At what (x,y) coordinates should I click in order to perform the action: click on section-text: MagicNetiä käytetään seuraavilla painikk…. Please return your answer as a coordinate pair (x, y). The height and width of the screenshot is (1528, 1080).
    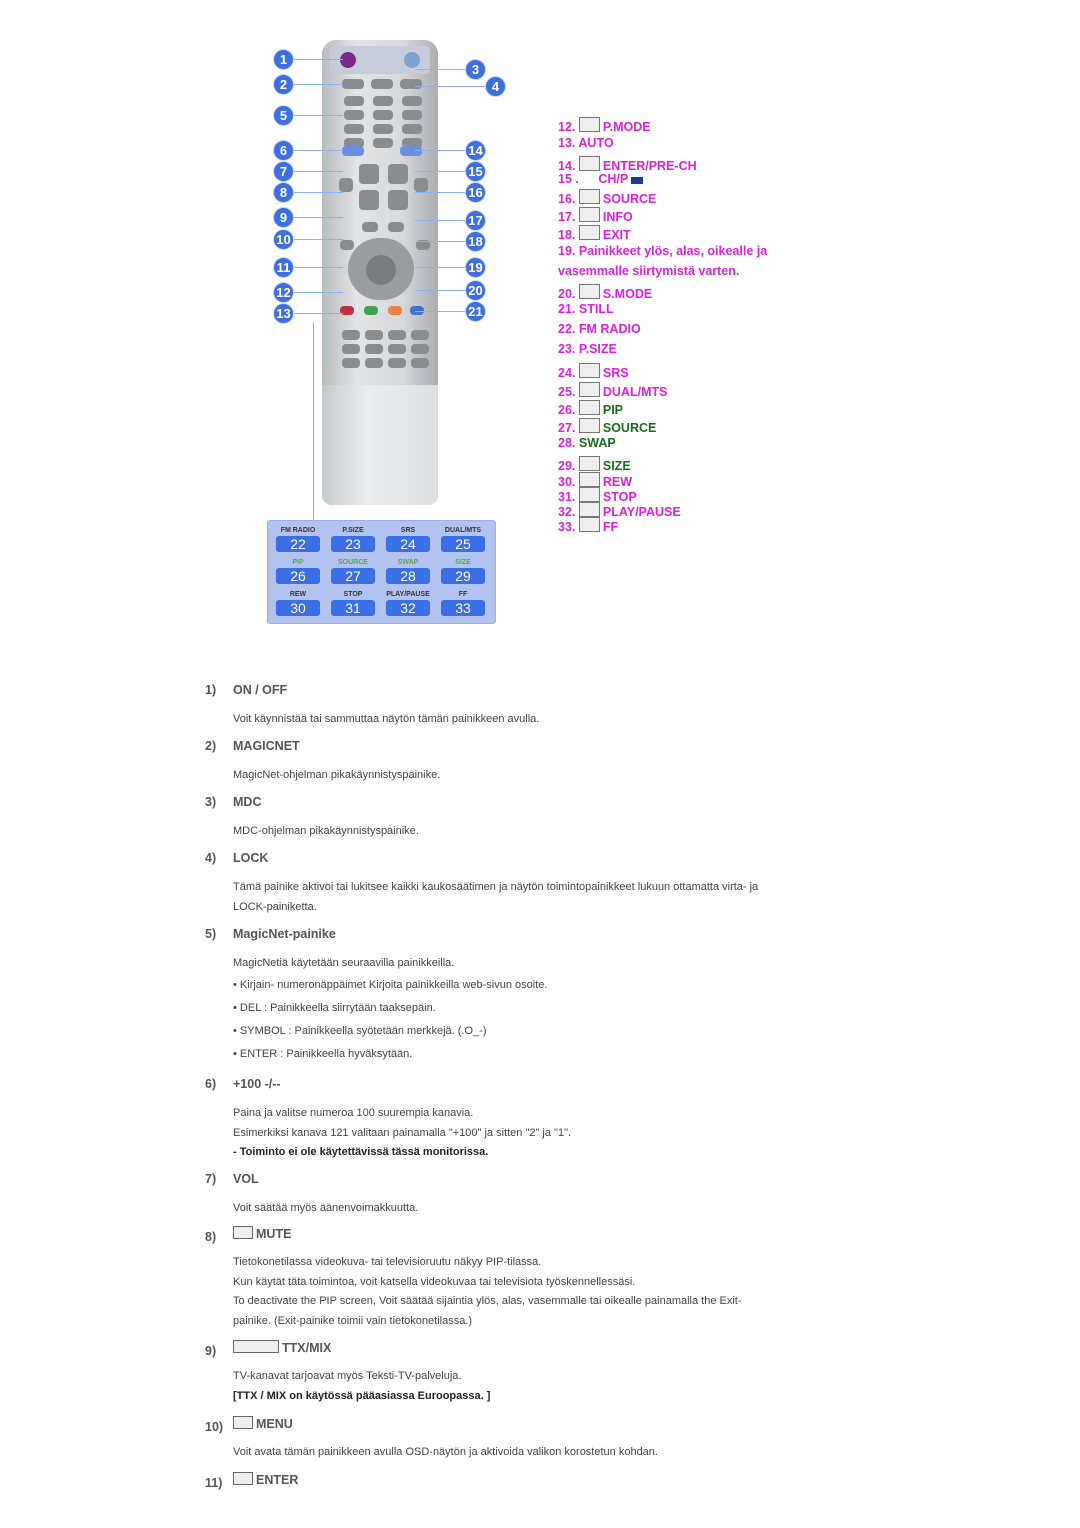
    Looking at the image, I should click on (344, 963).